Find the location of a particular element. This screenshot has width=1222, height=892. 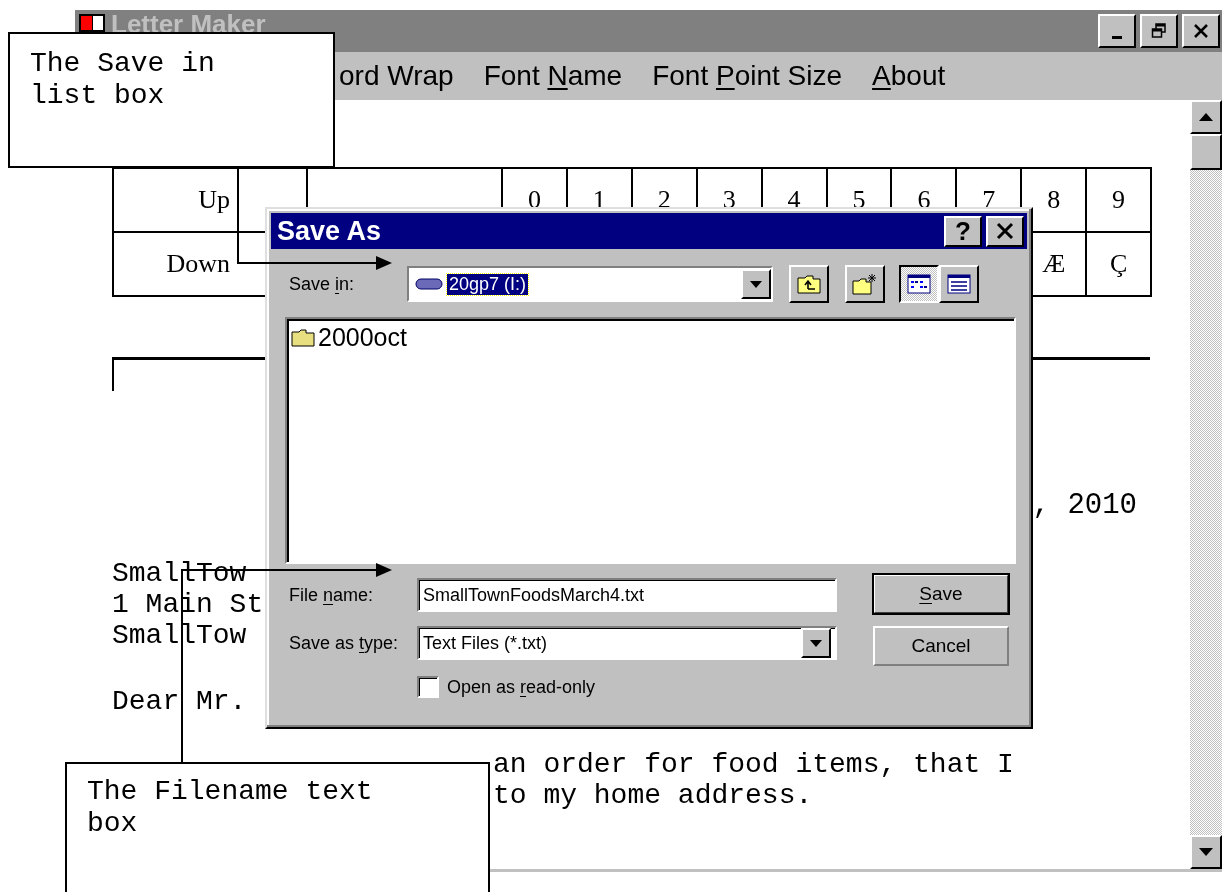

checkbox is located at coordinates (428, 687).